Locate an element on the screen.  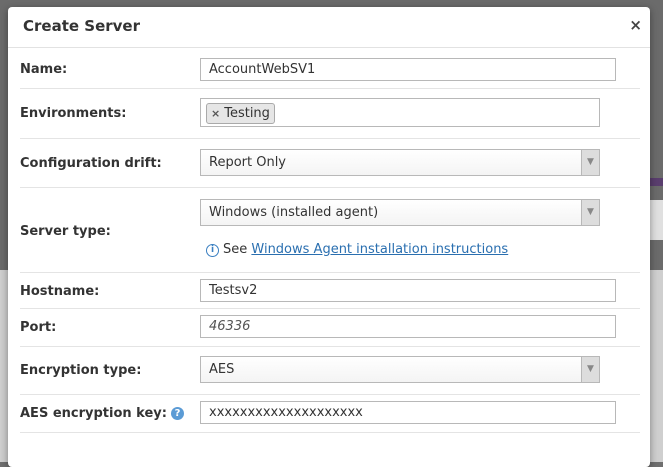
windows-agent-instructions-link: Windows Agent installation instructions is located at coordinates (379, 249).